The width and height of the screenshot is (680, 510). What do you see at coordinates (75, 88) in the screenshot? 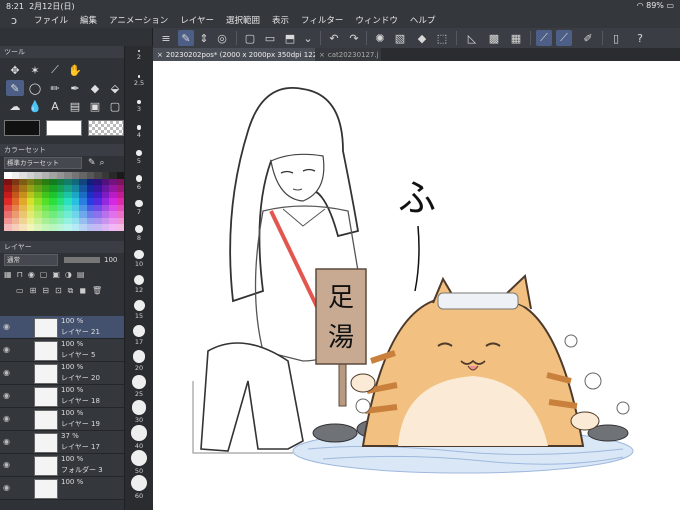
I see `brush-icon: ✒` at bounding box center [75, 88].